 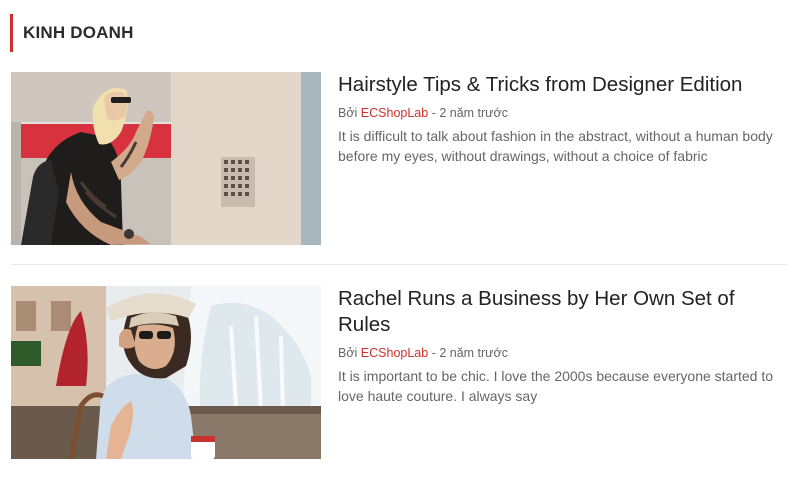 I want to click on section-title: KINH DOANH, so click(x=78, y=32).